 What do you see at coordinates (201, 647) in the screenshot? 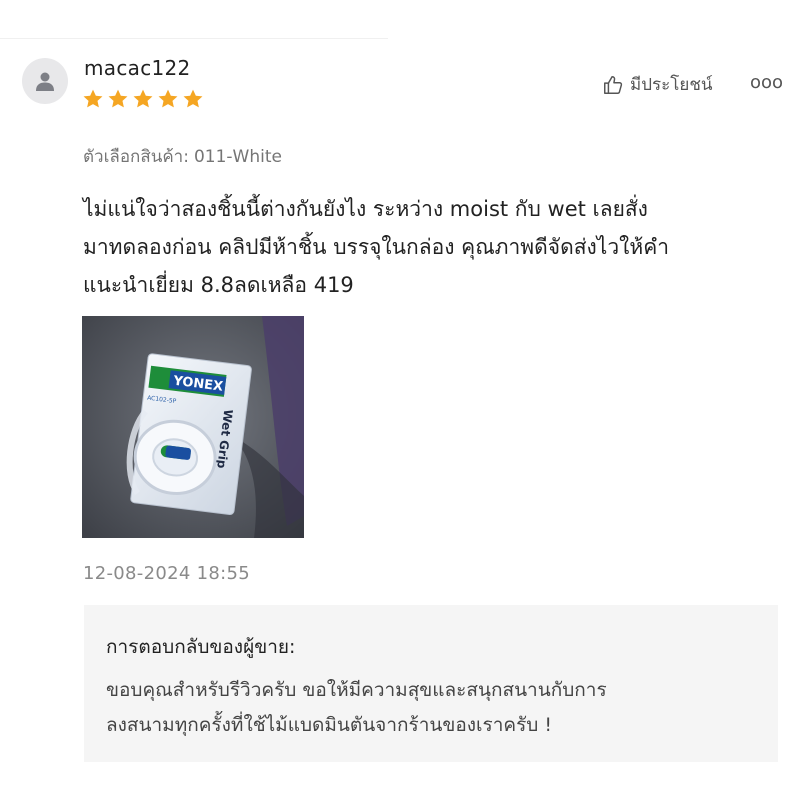
I see `seller-reply-title: การตอบกลับของผู้ขาย:` at bounding box center [201, 647].